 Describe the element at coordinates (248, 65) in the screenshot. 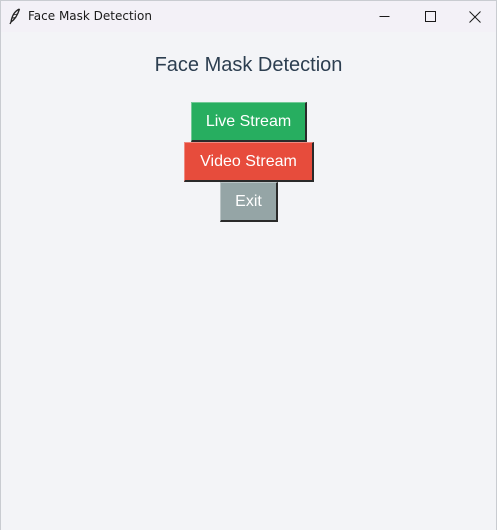

I see `page-title: Face Mask Detection` at that location.